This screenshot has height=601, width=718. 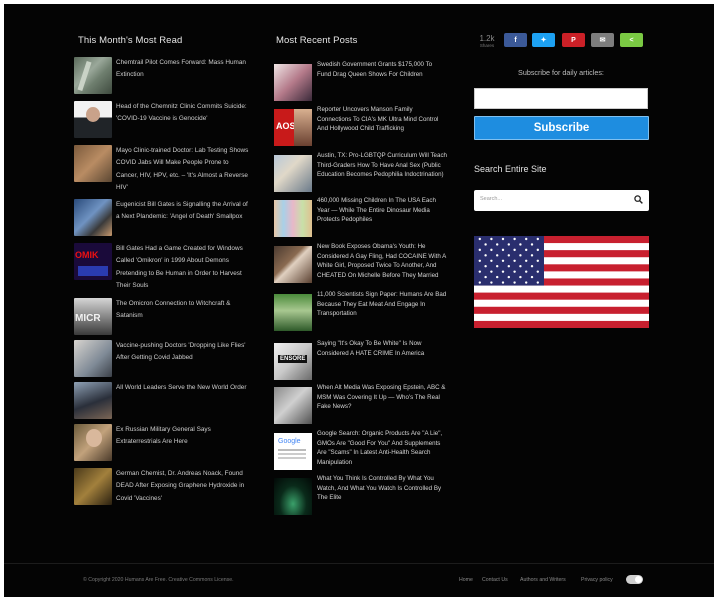 What do you see at coordinates (561, 128) in the screenshot?
I see `subscribe-button: Subscribe` at bounding box center [561, 128].